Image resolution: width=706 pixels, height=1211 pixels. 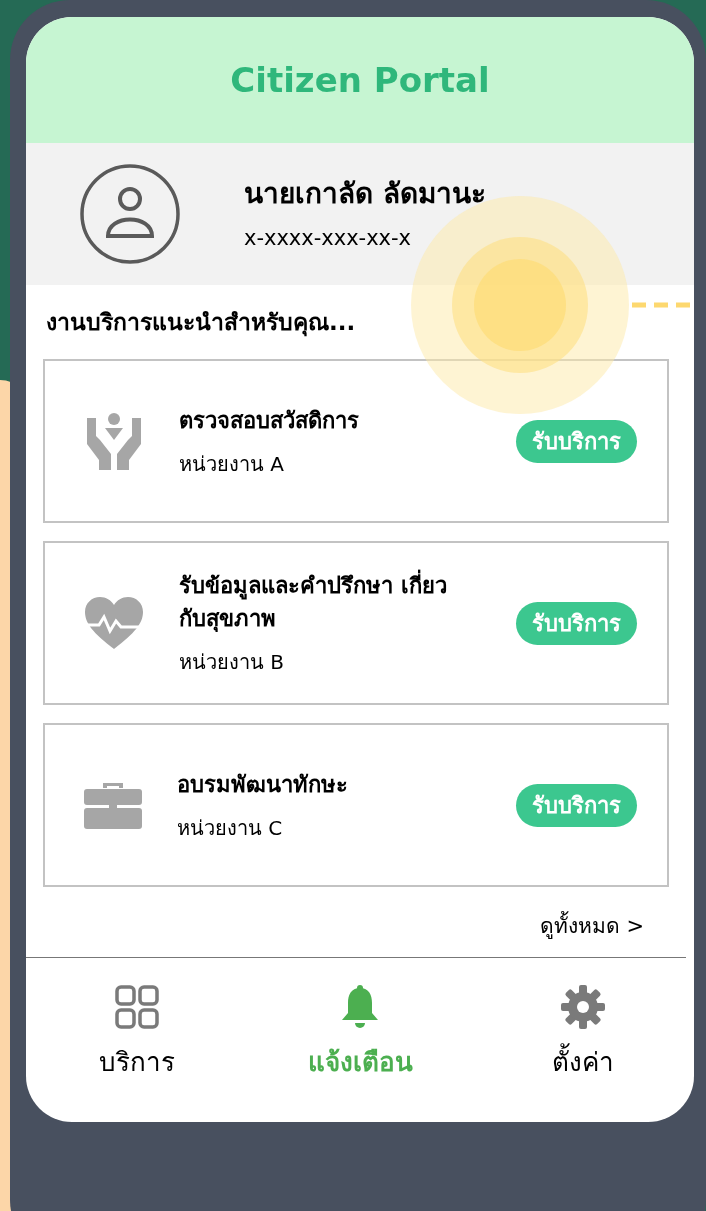 What do you see at coordinates (328, 239) in the screenshot?
I see `id-number: x-xxxx-xxx-xx-x` at bounding box center [328, 239].